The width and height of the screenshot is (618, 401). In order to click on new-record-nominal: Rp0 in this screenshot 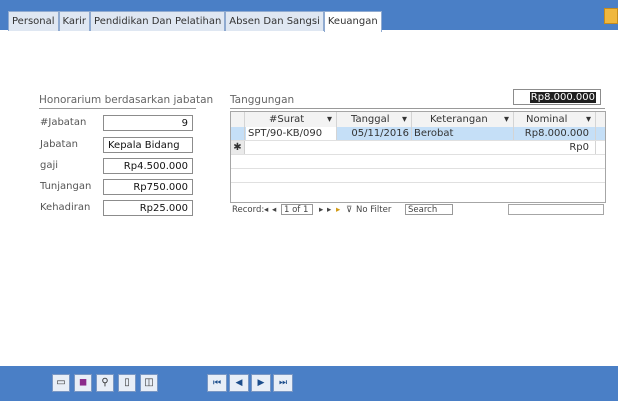, I will do `click(555, 147)`.